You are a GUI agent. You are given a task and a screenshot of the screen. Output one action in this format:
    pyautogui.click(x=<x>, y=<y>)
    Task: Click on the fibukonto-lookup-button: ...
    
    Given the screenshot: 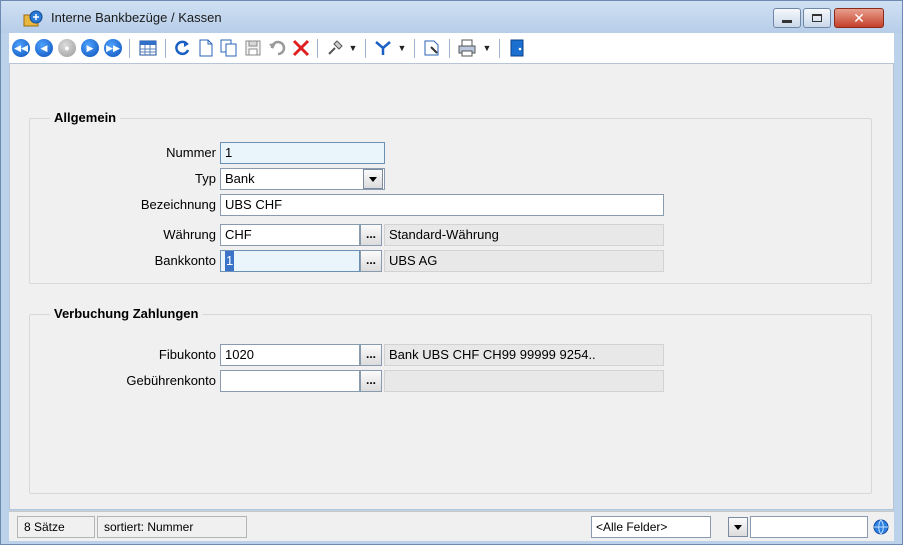 What is the action you would take?
    pyautogui.click(x=371, y=355)
    